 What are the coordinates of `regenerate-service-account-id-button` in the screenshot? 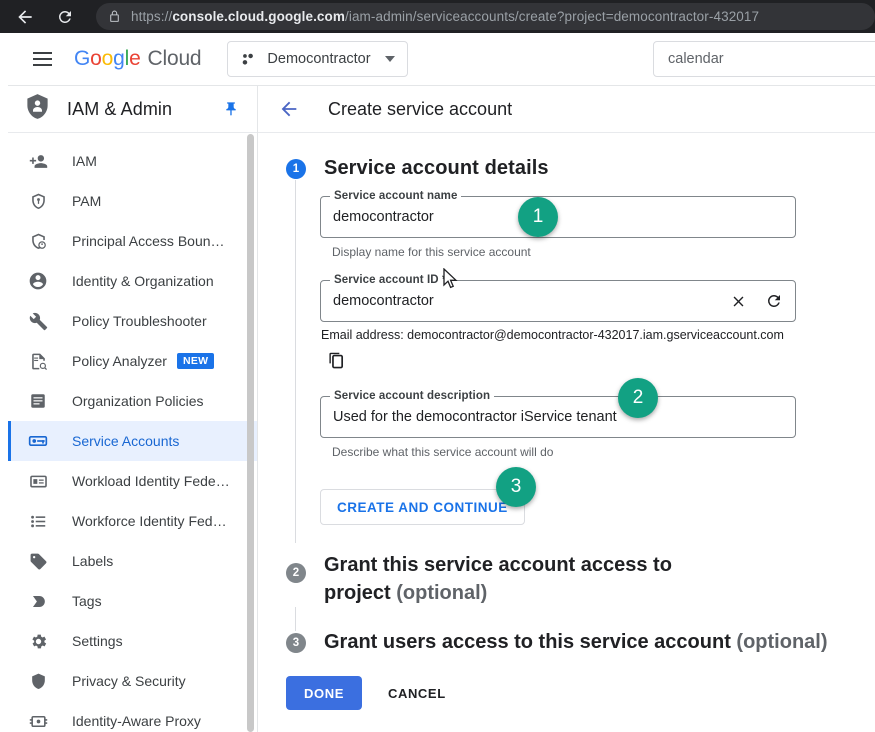 It's located at (774, 301).